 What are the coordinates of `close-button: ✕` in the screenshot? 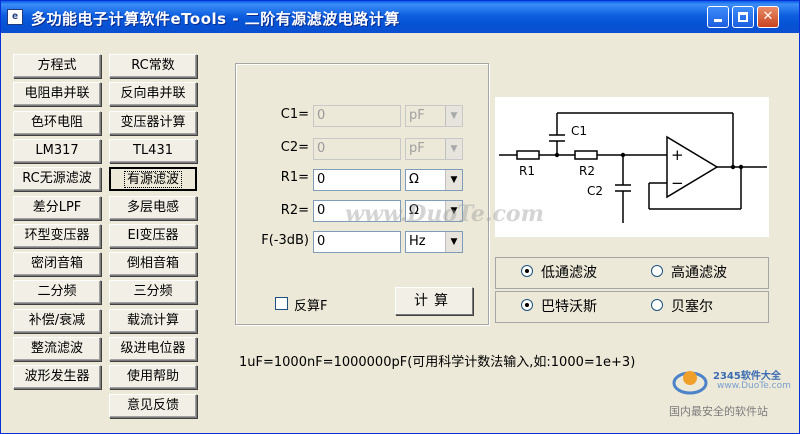 It's located at (768, 17).